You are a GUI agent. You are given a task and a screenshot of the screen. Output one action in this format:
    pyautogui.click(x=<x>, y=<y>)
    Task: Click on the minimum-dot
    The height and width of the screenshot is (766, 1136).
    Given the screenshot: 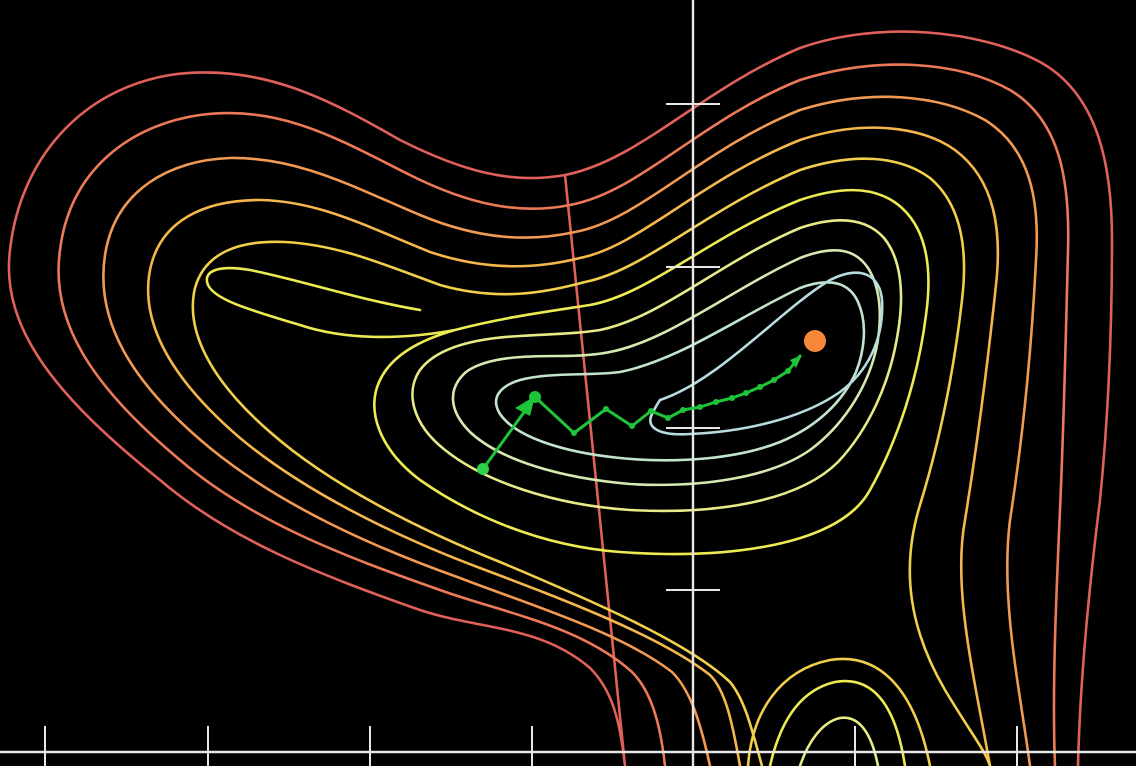 What is the action you would take?
    pyautogui.click(x=815, y=341)
    